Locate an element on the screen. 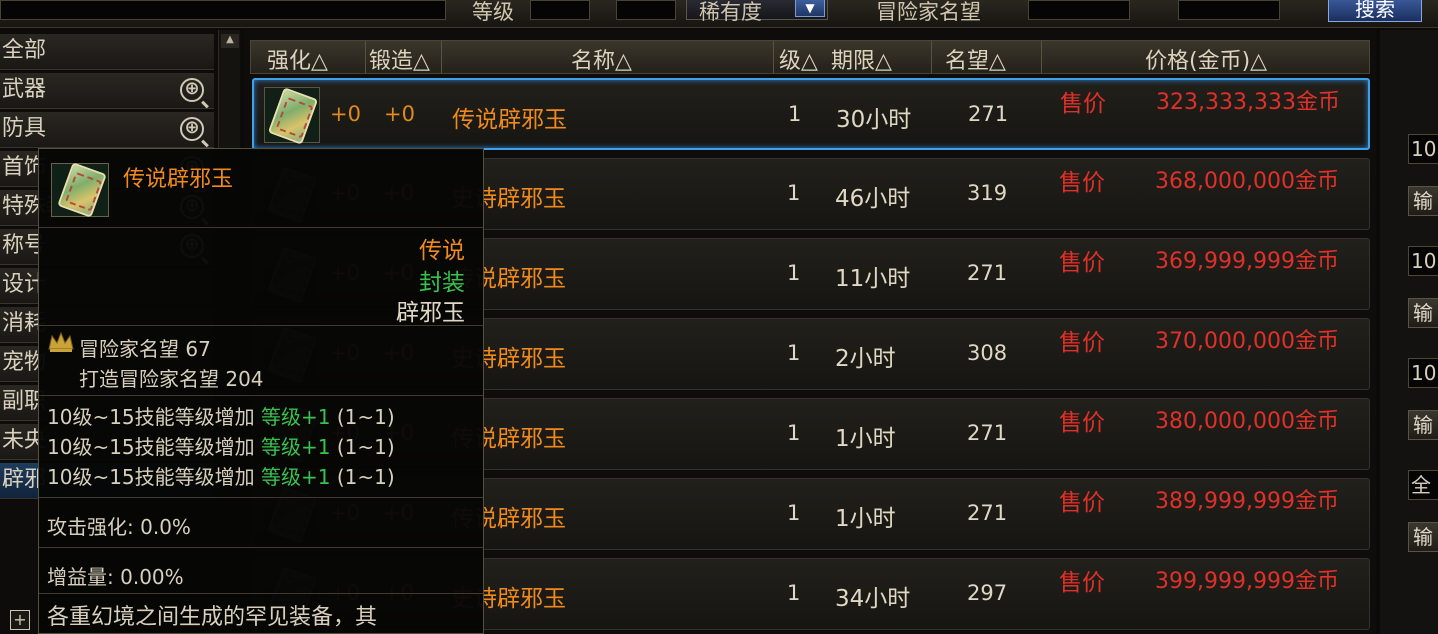 The image size is (1438, 634). tooltip-type: 辟邪玉 is located at coordinates (430, 313).